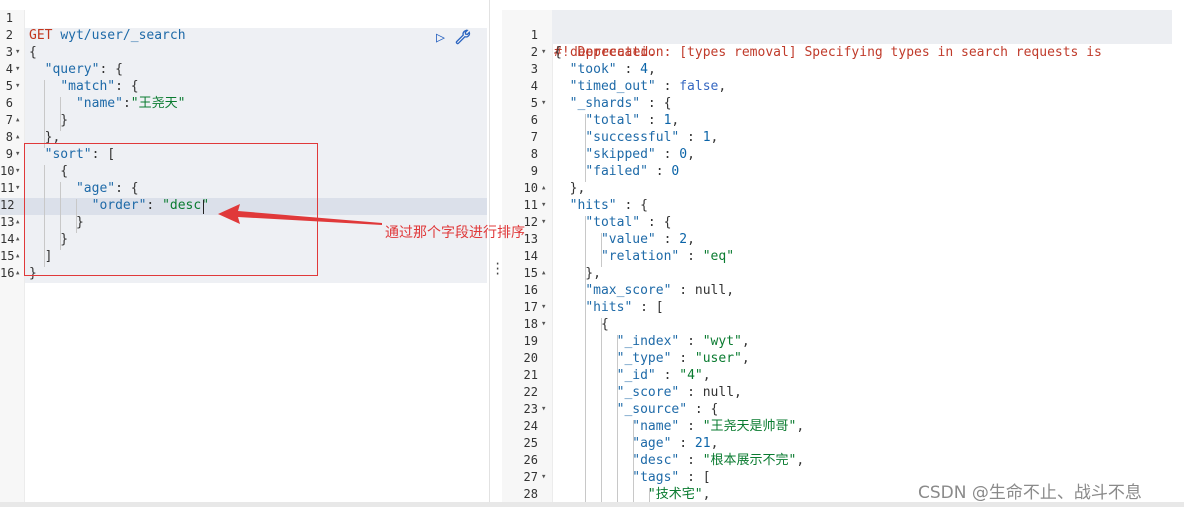 This screenshot has height=507, width=1184. I want to click on code-text: "max_score" : null,, so click(660, 290).